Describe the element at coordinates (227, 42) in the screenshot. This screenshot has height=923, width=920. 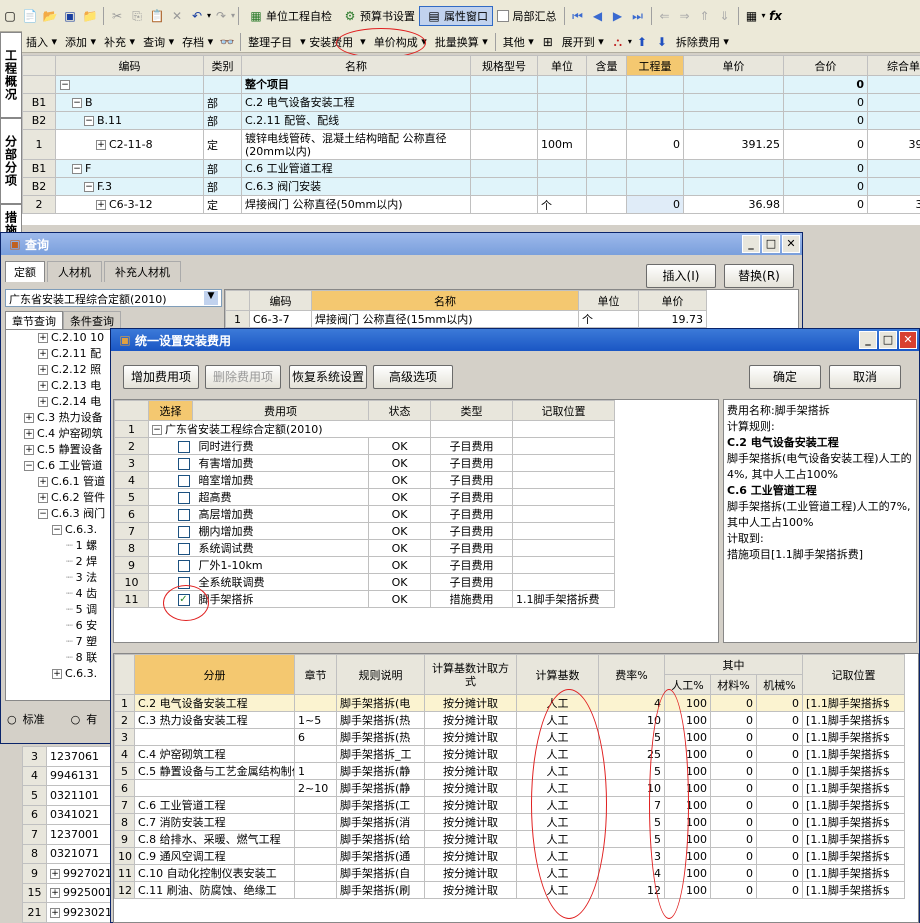
I see `binoculars-icon: 👓` at that location.